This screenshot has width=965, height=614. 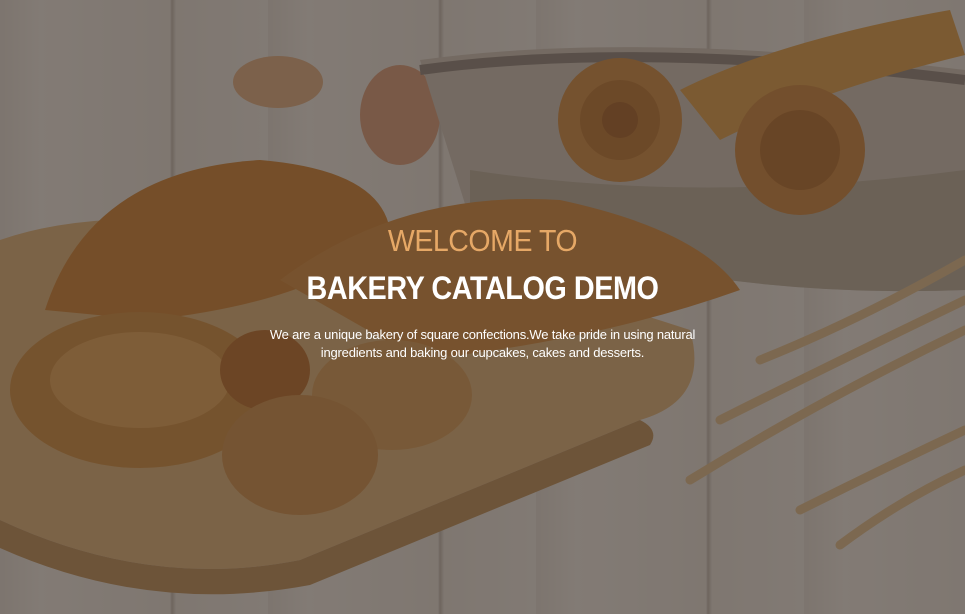 I want to click on page-title: BAKERY CATALOG DEMO, so click(x=482, y=288).